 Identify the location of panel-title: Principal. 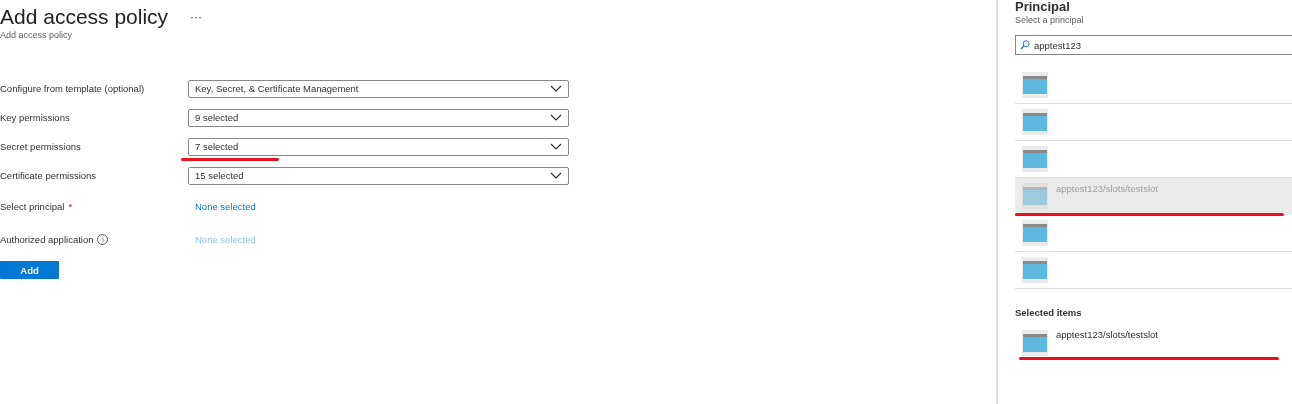
(1043, 7).